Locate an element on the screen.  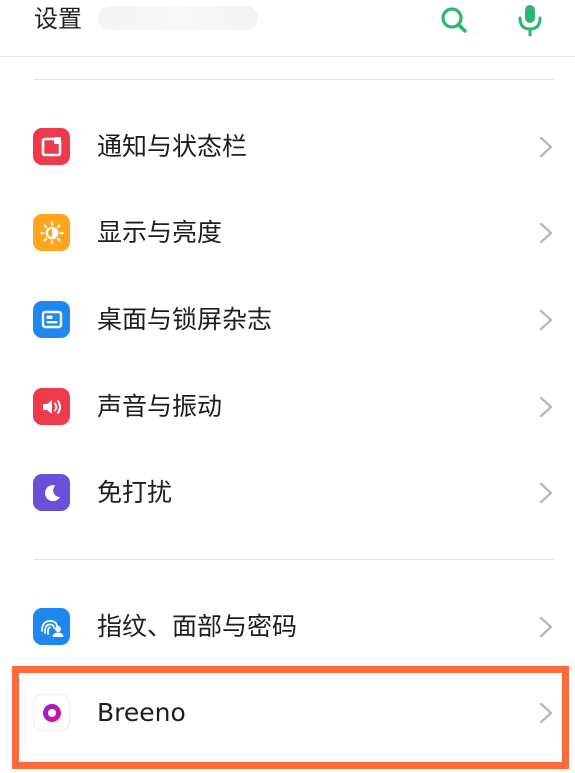
fingerprint-face-icon is located at coordinates (51, 626).